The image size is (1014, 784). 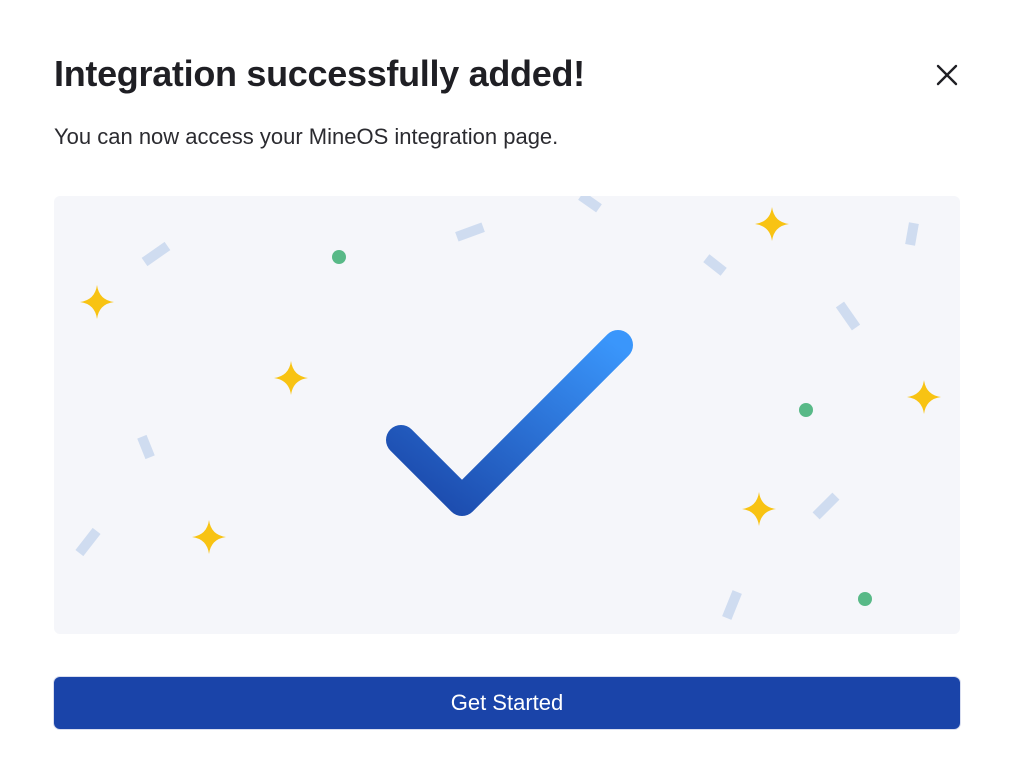 I want to click on close-icon, so click(x=947, y=75).